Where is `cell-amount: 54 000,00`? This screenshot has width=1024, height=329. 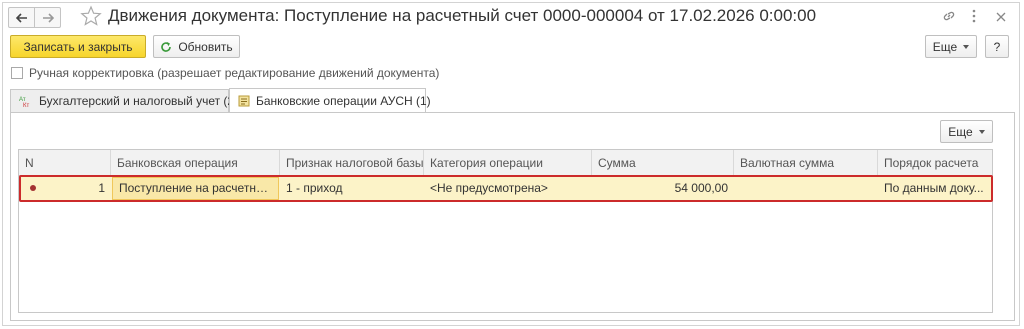 cell-amount: 54 000,00 is located at coordinates (663, 188).